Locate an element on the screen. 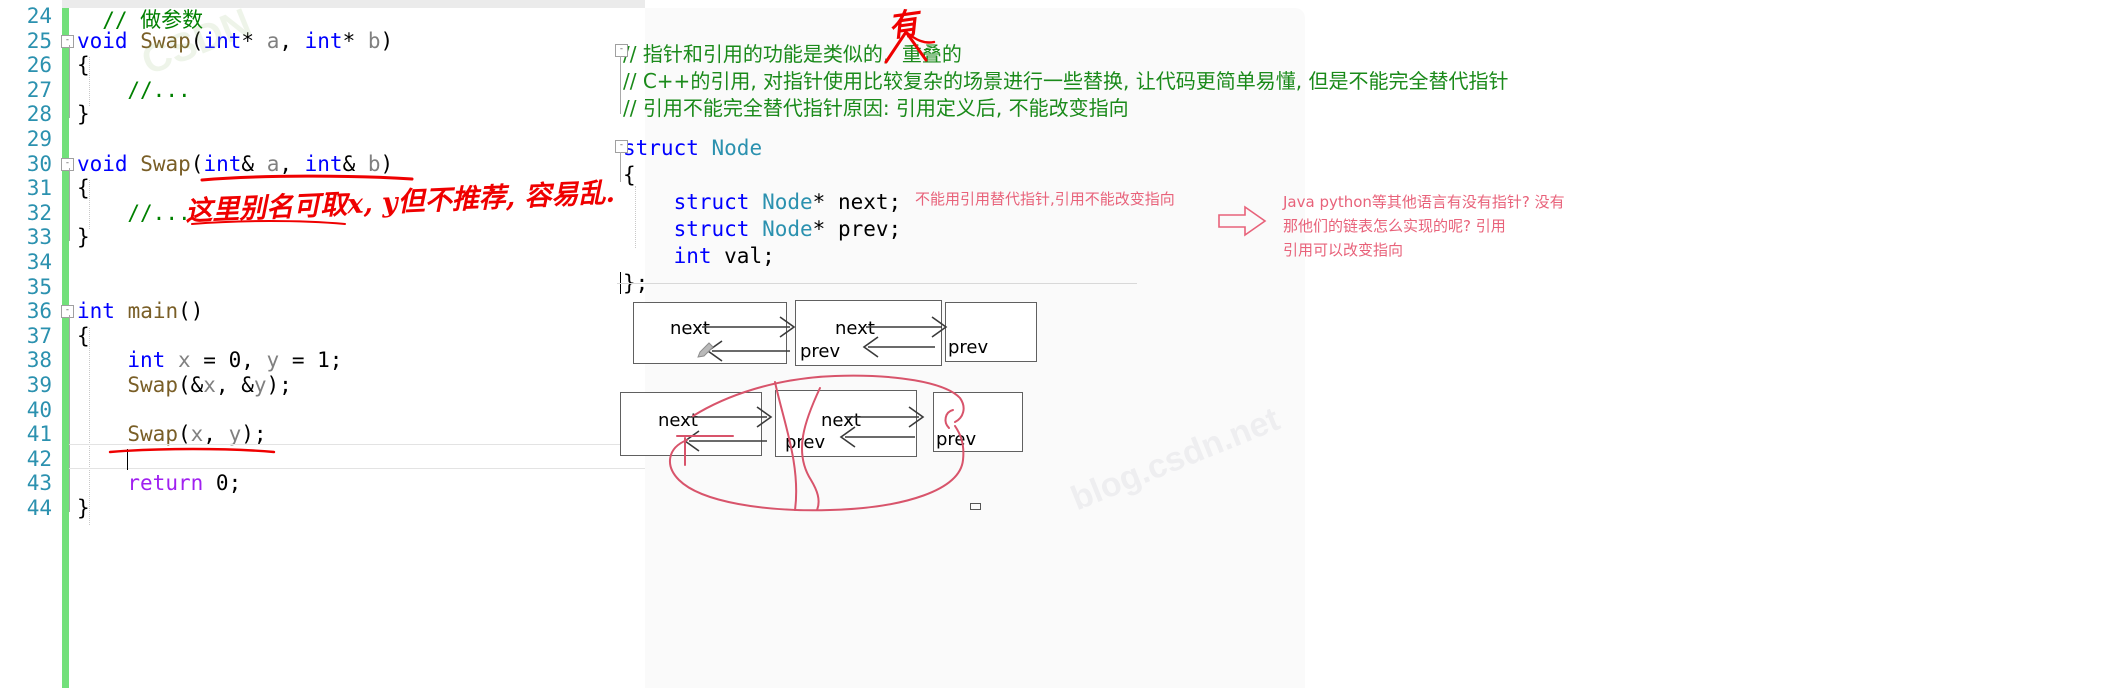  code-token: & is located at coordinates (254, 163).